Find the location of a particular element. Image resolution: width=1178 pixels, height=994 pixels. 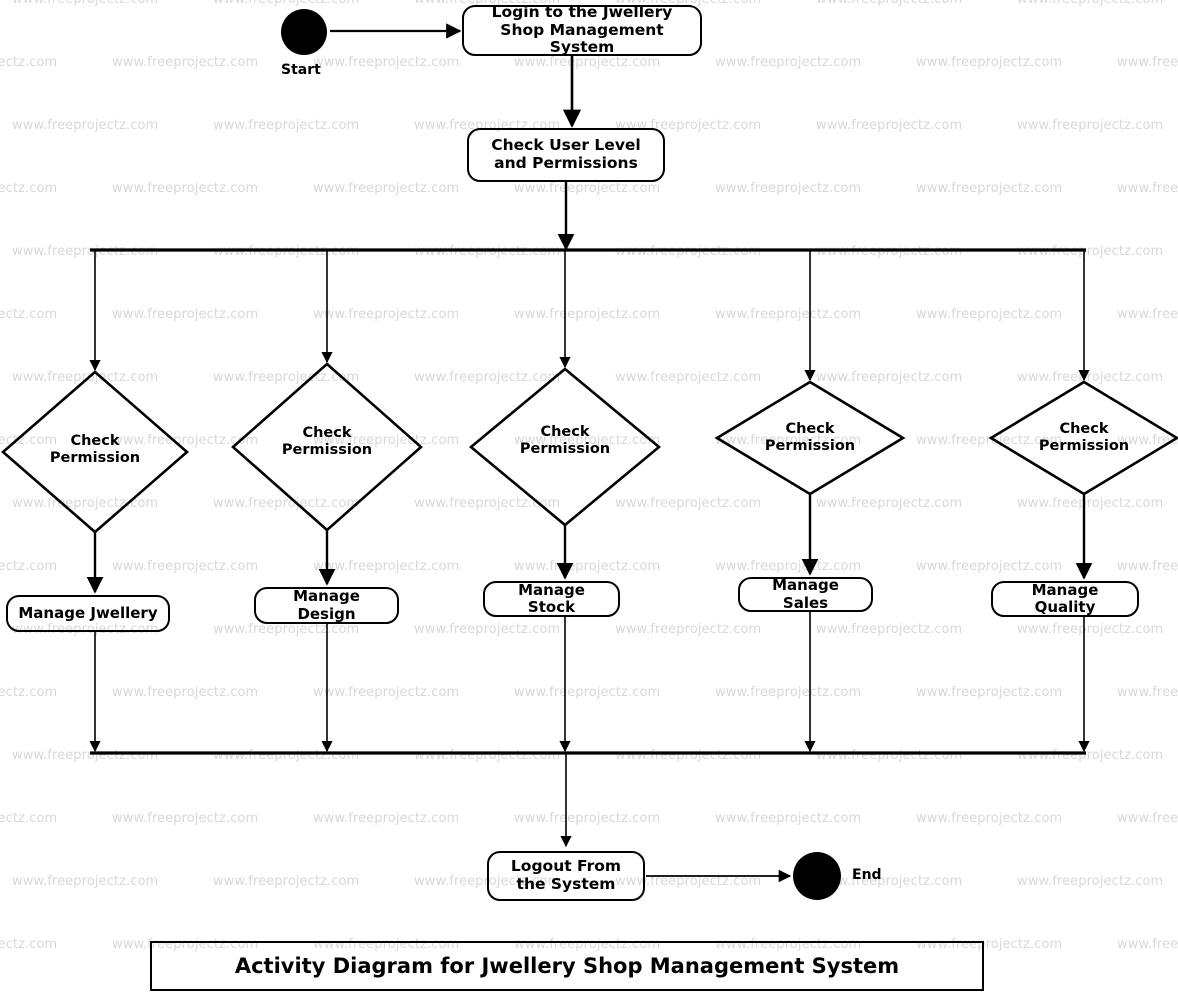

decision-label-5: Check Permission is located at coordinates (1084, 437).